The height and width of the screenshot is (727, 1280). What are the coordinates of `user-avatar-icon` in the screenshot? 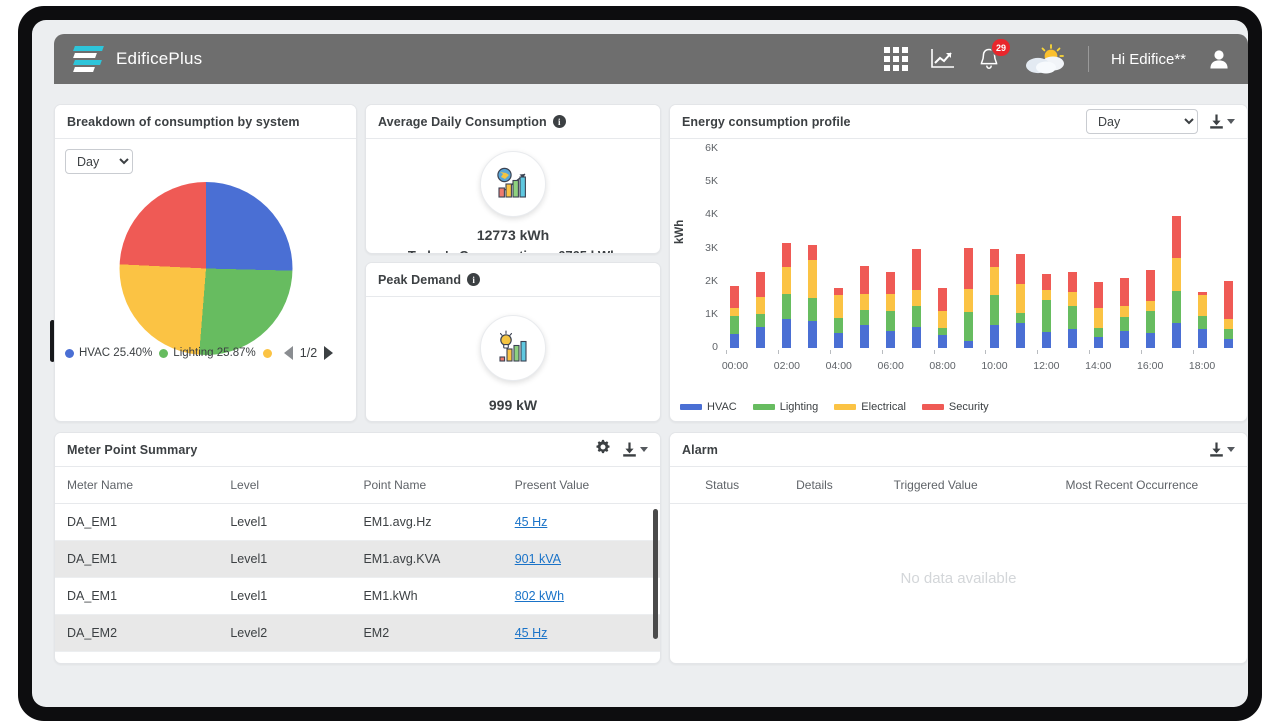 It's located at (1219, 59).